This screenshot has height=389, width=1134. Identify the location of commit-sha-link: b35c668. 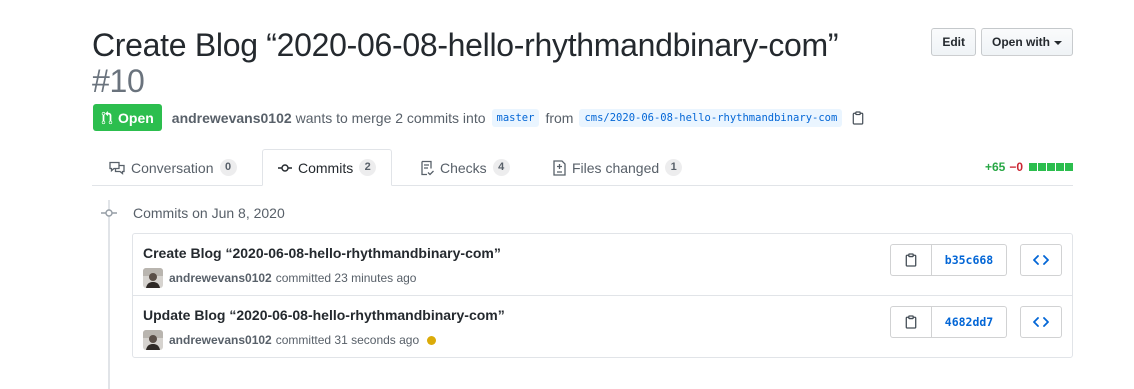
(969, 260).